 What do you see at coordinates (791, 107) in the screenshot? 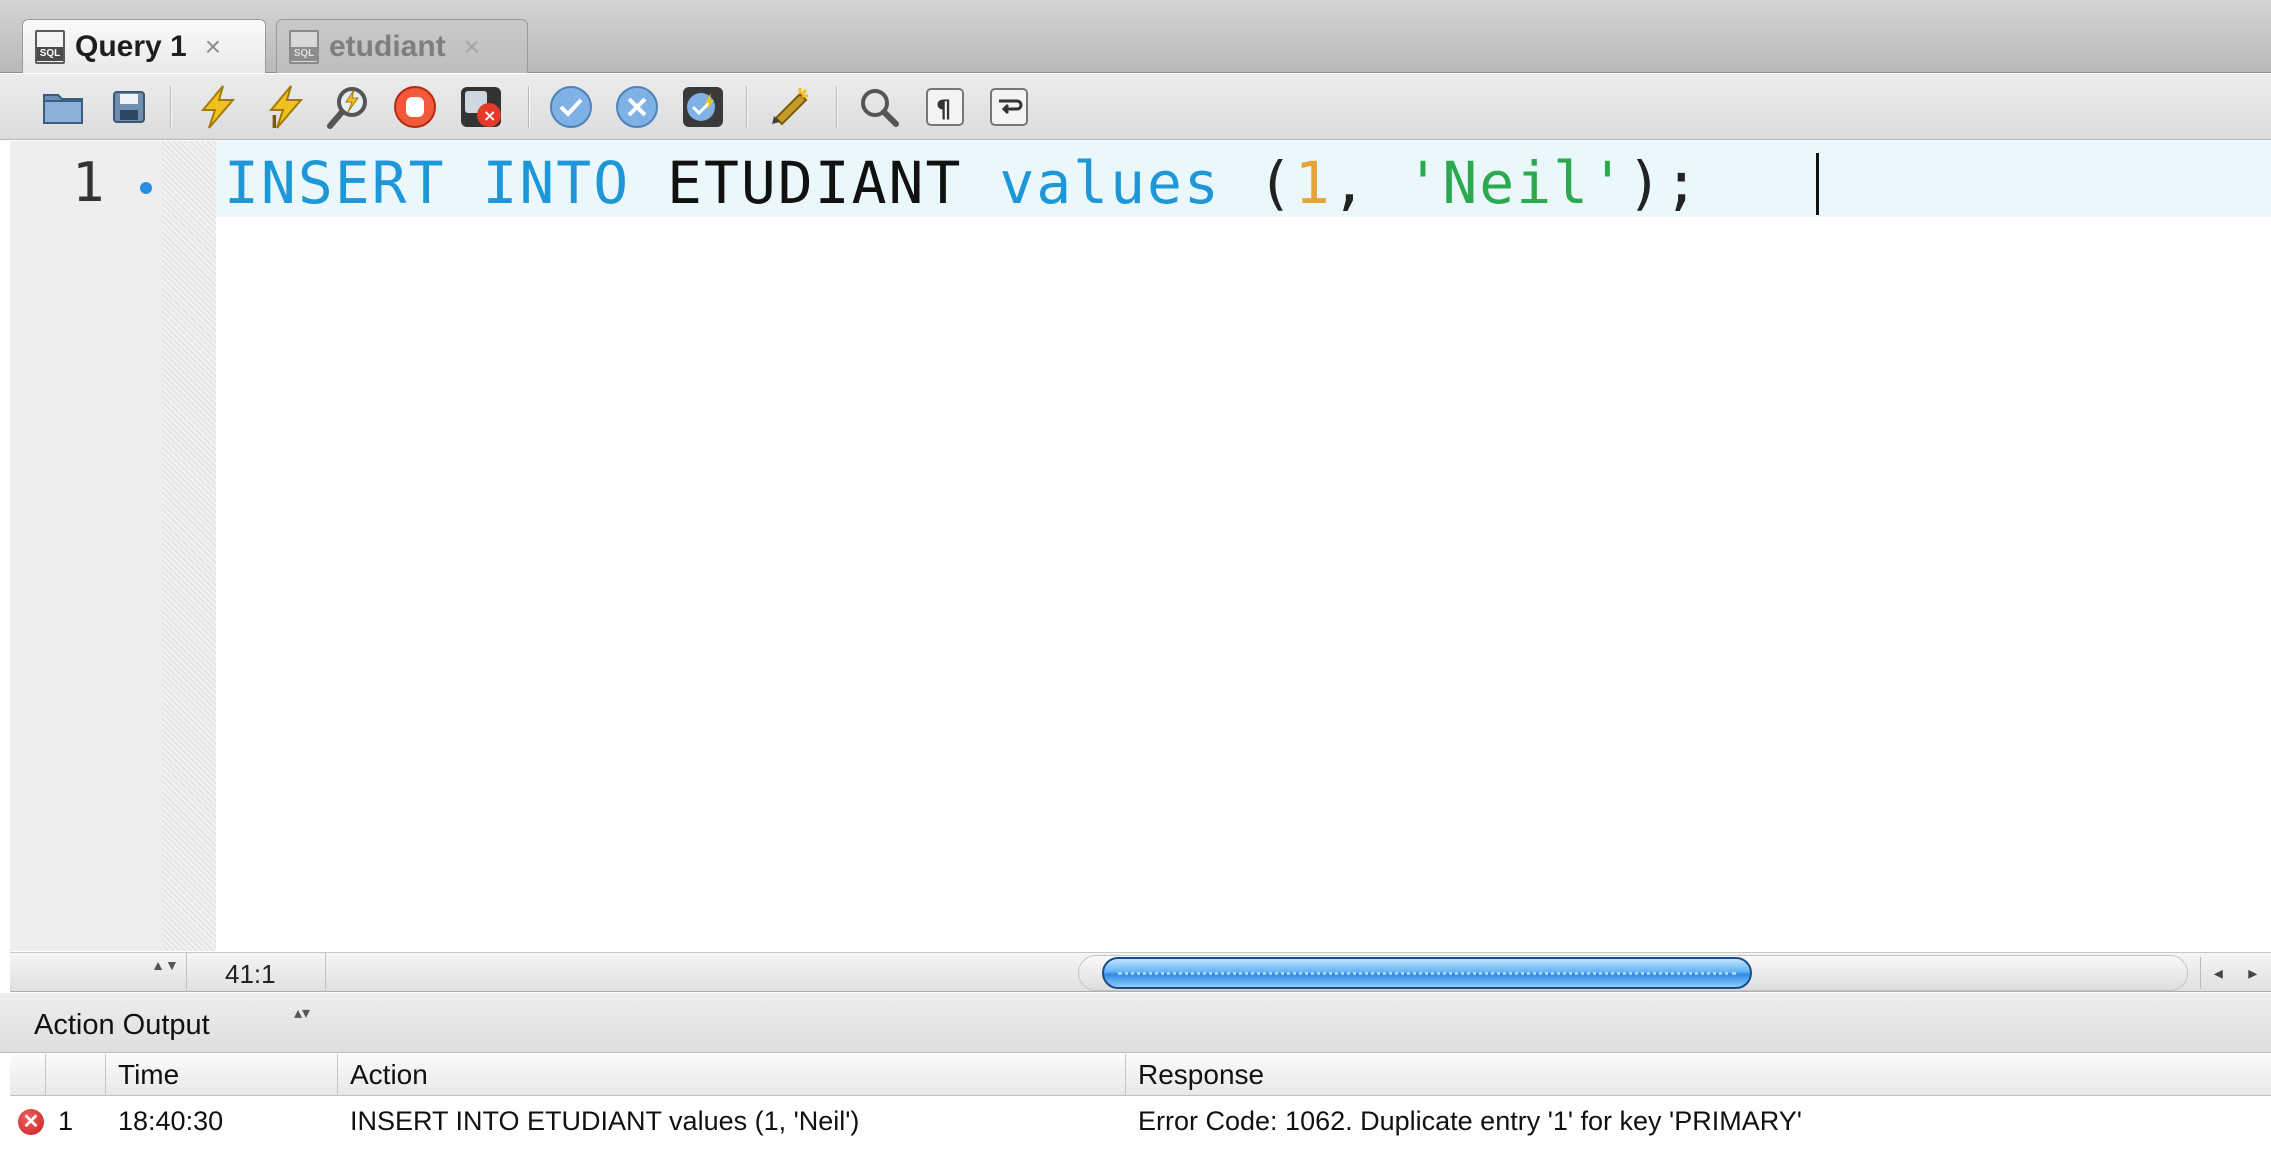
I see `beautify-icon` at bounding box center [791, 107].